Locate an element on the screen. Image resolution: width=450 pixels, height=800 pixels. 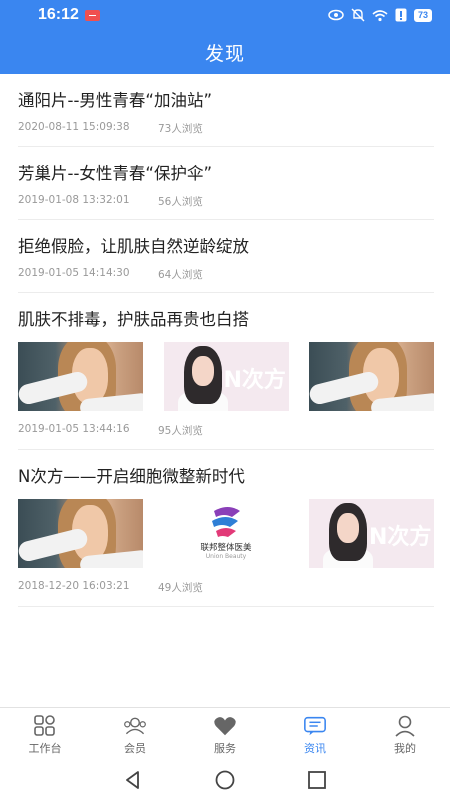
tab-service: 服务 is located at coordinates (225, 734).